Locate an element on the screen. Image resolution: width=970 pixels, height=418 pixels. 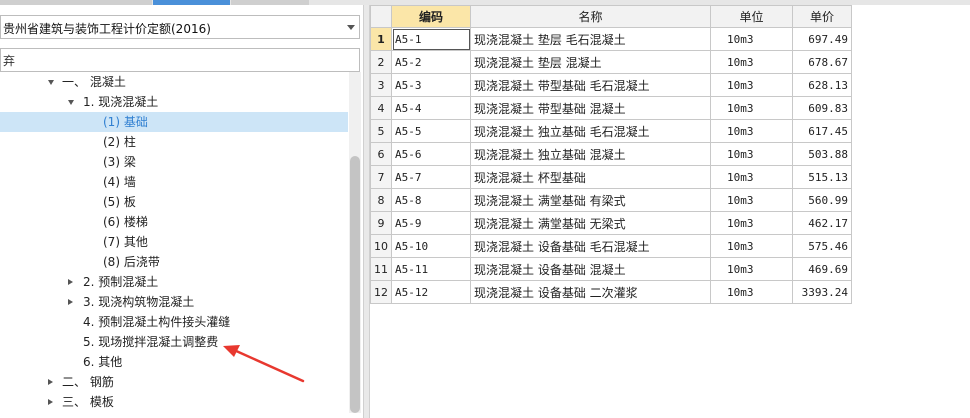
header-price: 单价 is located at coordinates (822, 16).